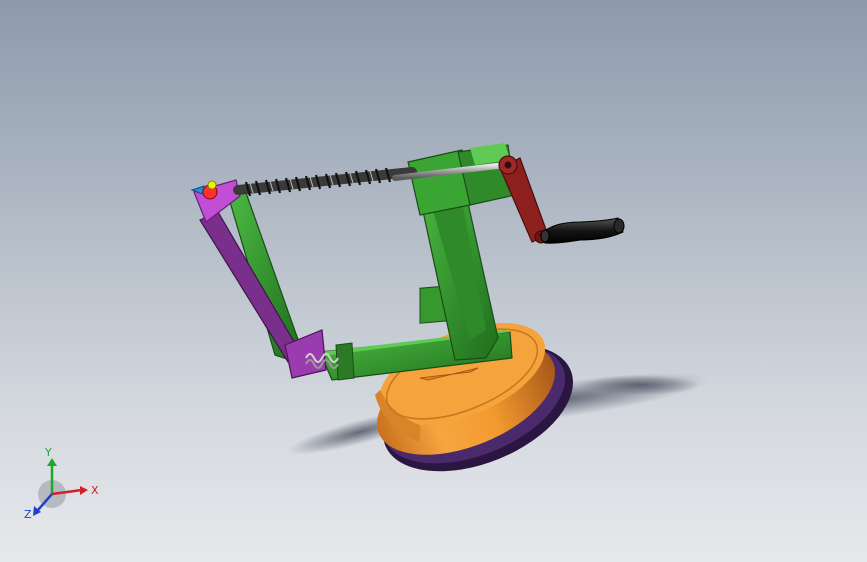  I want to click on z-axis-label: Z, so click(28, 514).